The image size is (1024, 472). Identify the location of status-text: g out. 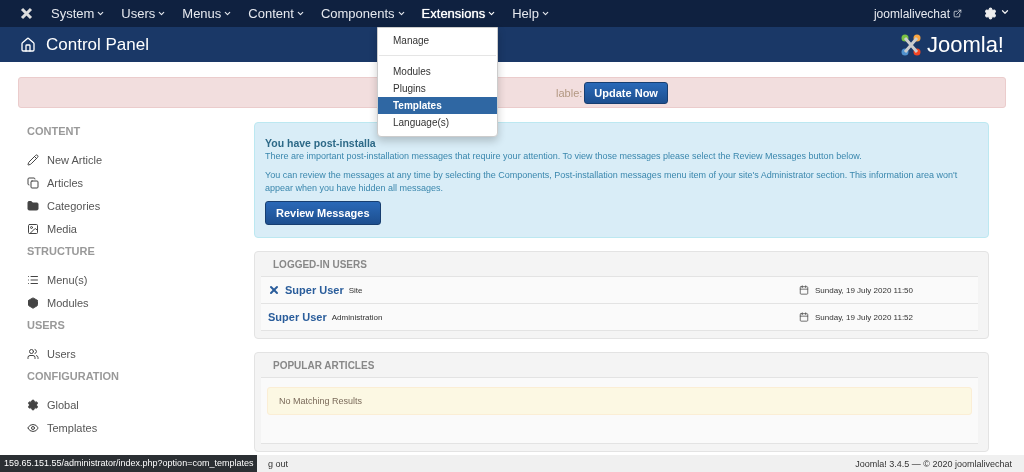
(278, 463).